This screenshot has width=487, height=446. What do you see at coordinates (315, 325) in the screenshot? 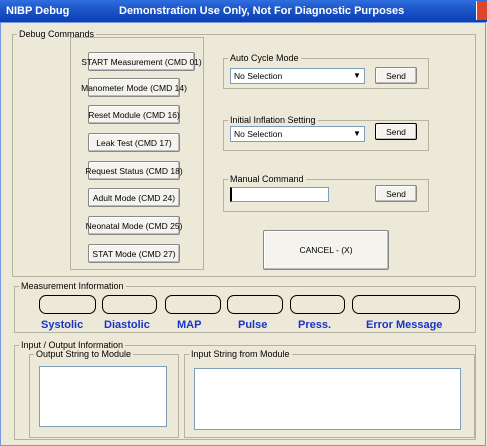
I see `pressure-label: Press.` at bounding box center [315, 325].